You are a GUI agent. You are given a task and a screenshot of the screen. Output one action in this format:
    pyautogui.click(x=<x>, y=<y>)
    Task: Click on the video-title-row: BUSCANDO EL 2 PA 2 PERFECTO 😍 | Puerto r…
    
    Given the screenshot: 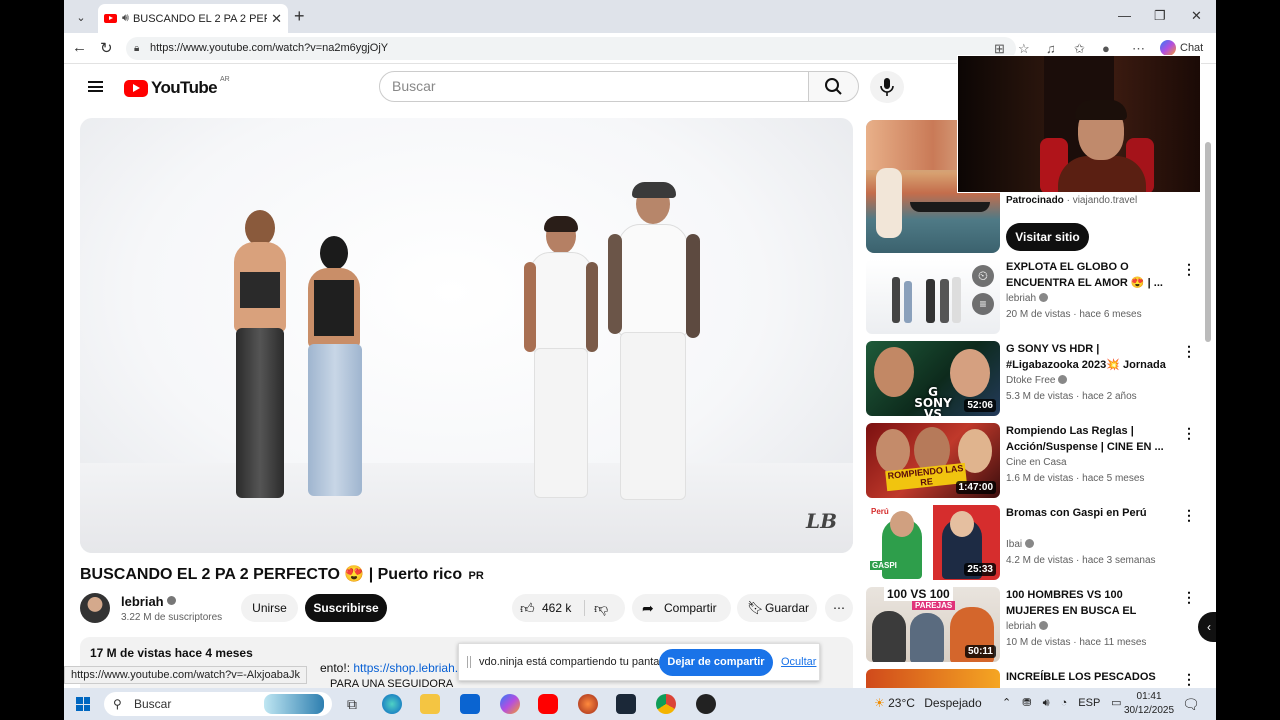 What is the action you would take?
    pyautogui.click(x=282, y=574)
    